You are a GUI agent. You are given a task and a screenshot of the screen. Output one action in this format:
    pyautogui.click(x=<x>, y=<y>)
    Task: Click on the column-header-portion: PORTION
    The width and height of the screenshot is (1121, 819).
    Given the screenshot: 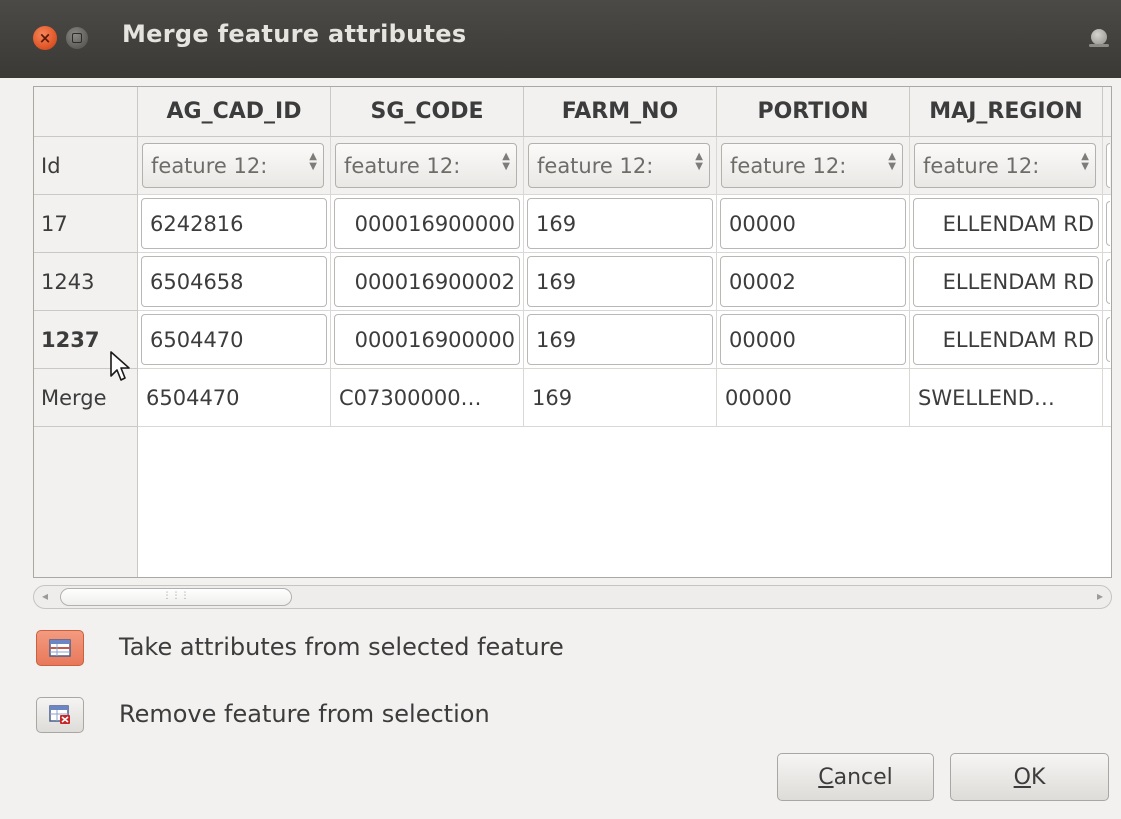 What is the action you would take?
    pyautogui.click(x=813, y=112)
    